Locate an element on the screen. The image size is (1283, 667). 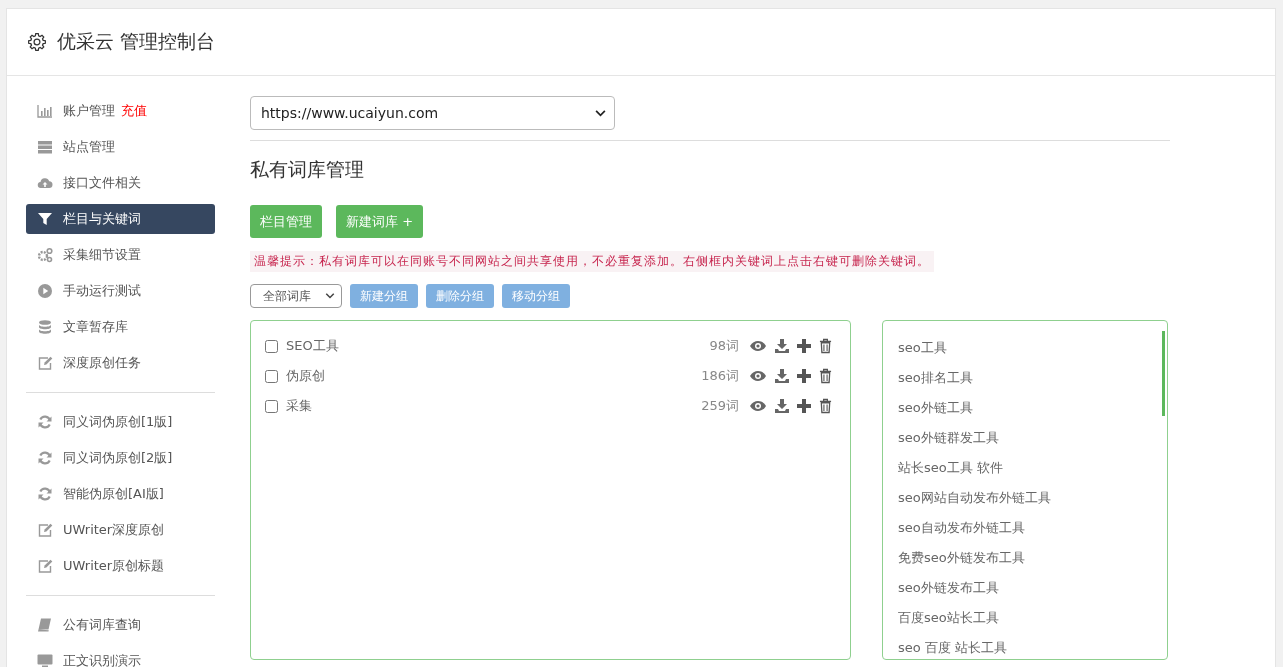
keyword-item: seo排名工具 is located at coordinates (1025, 378).